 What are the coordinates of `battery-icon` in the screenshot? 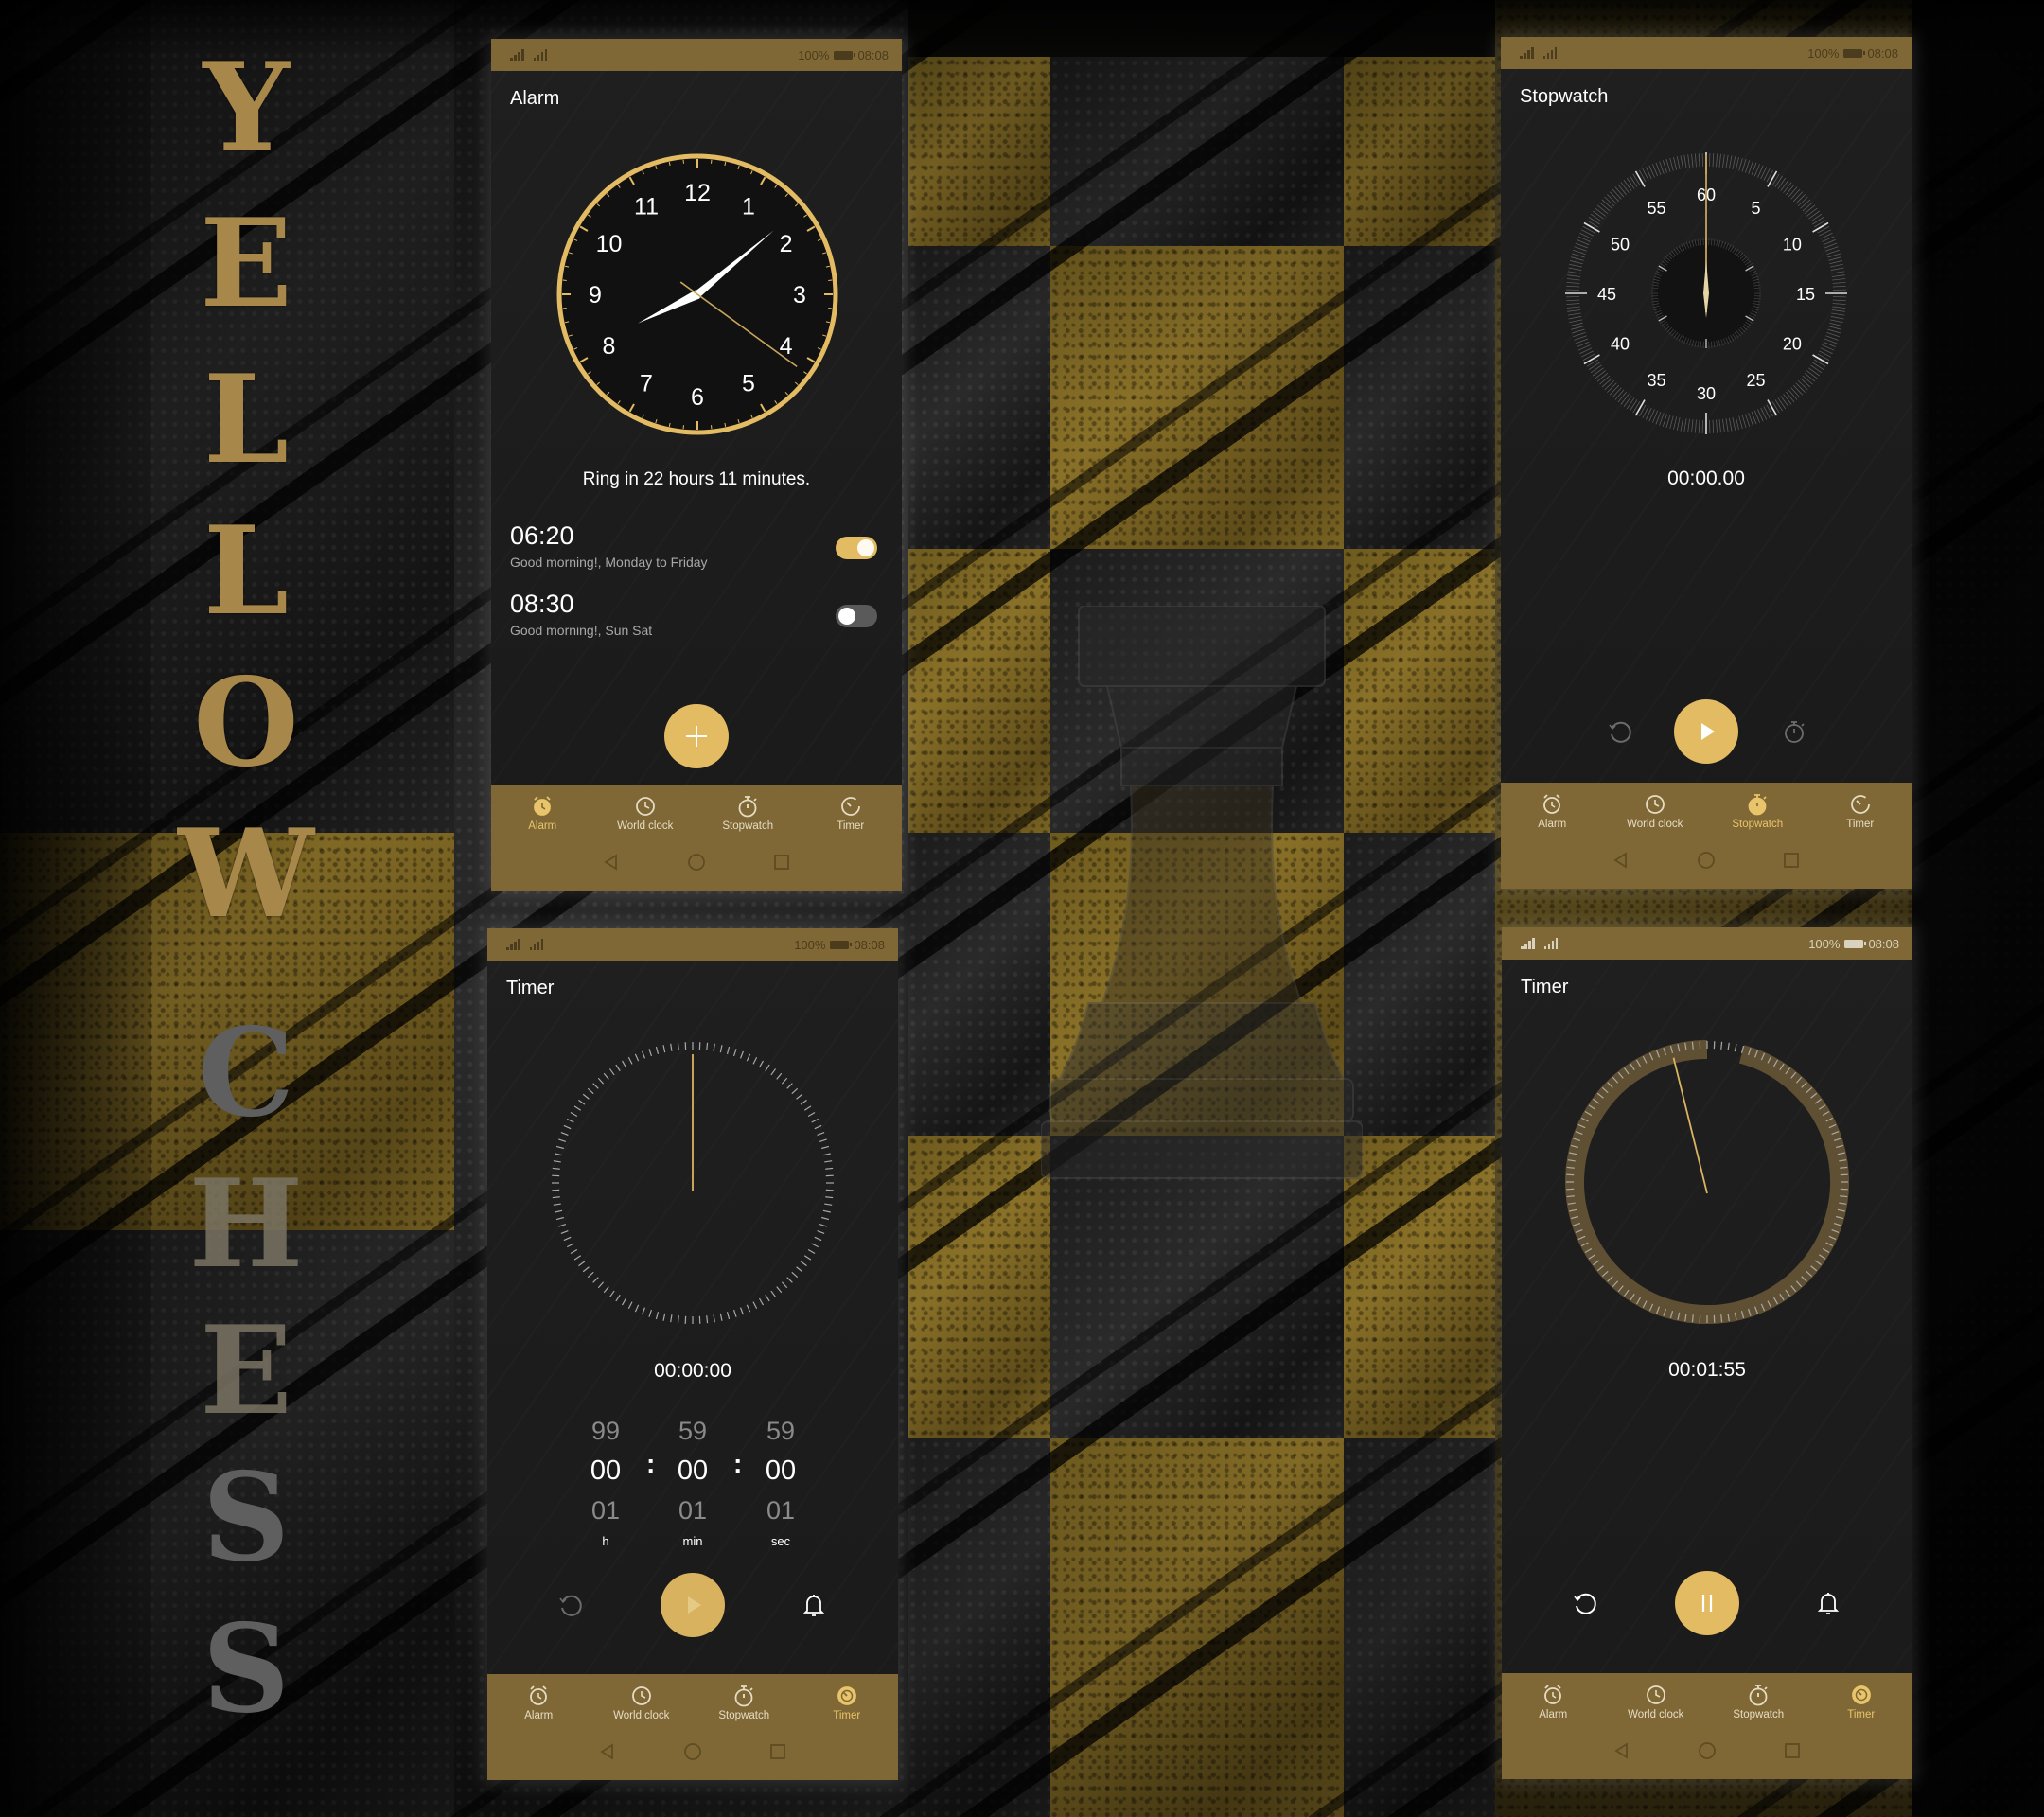 It's located at (1855, 943).